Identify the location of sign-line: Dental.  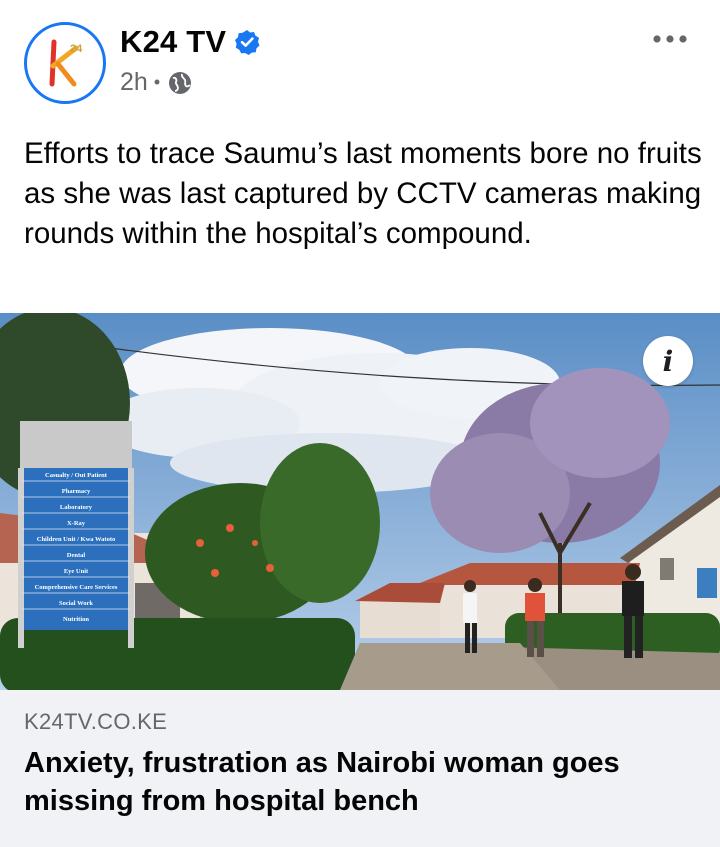
(76, 555).